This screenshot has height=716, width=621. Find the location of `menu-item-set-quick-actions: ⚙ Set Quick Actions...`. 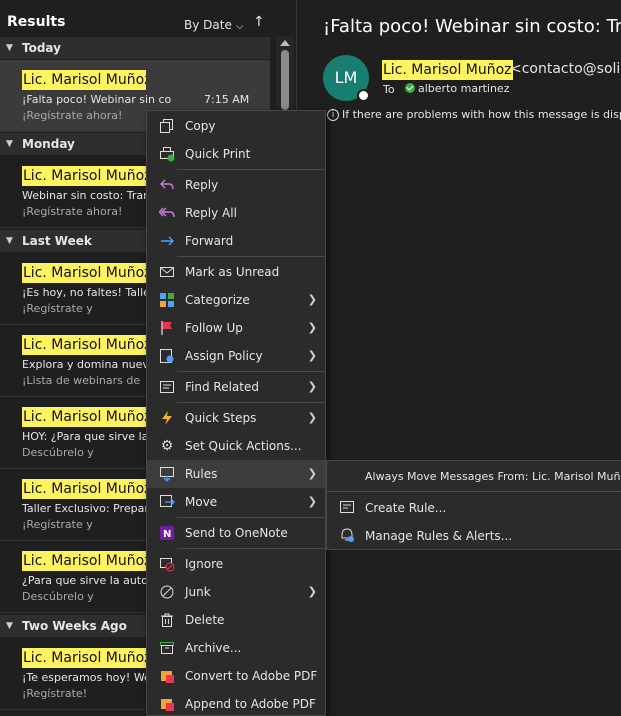

menu-item-set-quick-actions: ⚙ Set Quick Actions... is located at coordinates (236, 446).